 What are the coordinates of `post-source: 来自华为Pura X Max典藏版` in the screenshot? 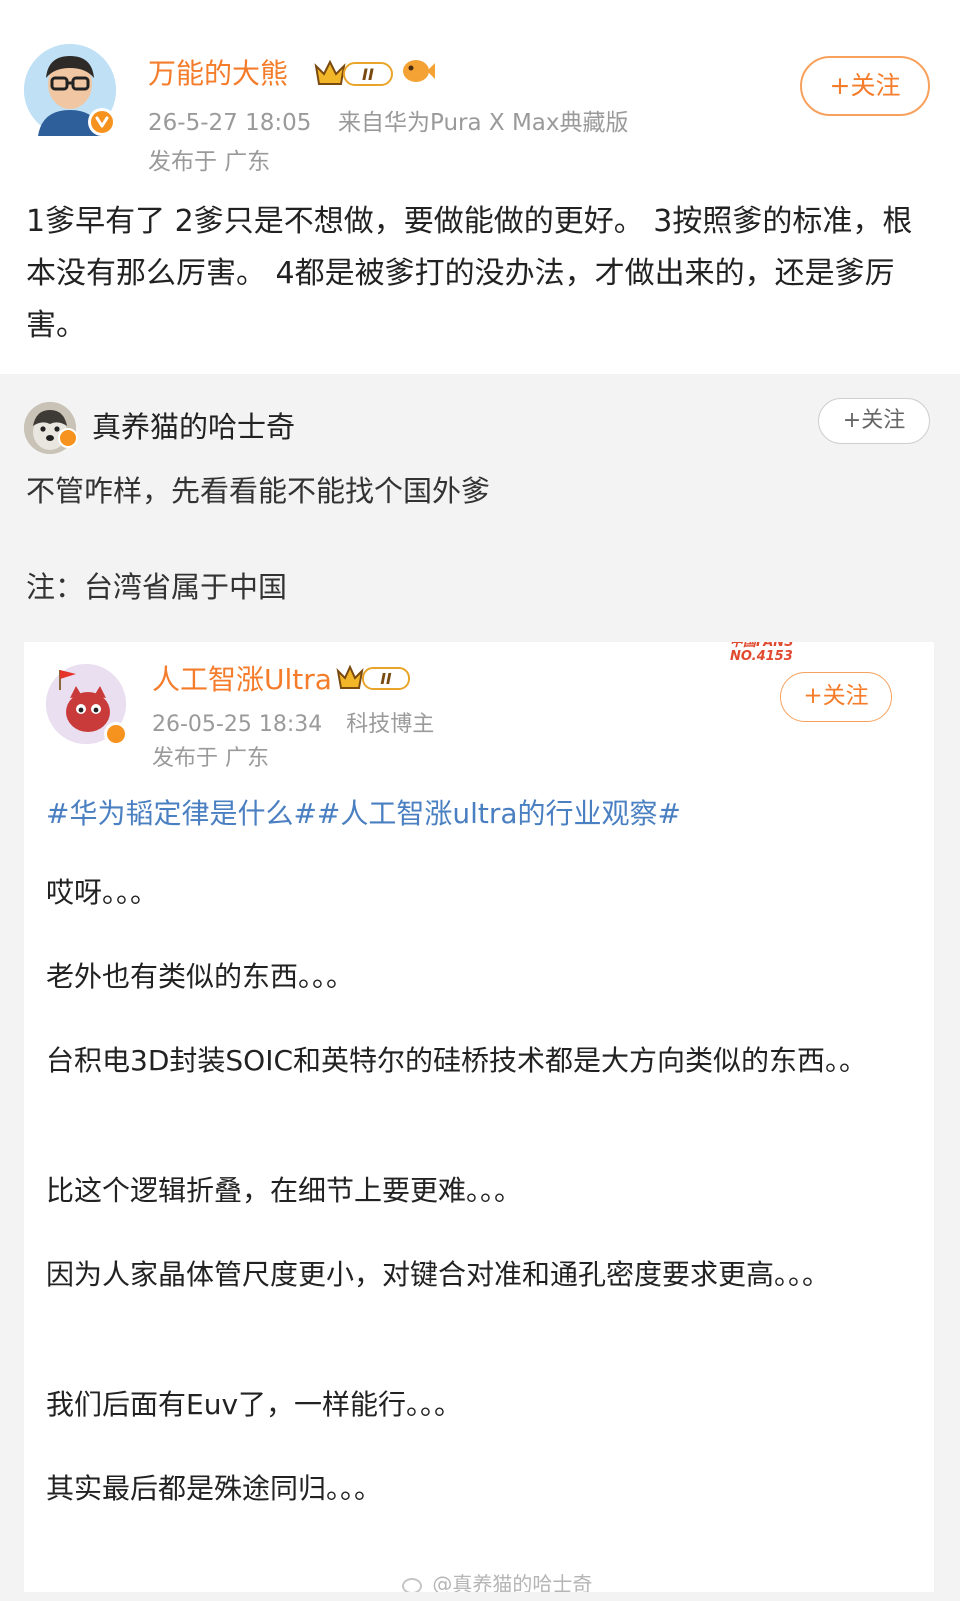 It's located at (483, 123).